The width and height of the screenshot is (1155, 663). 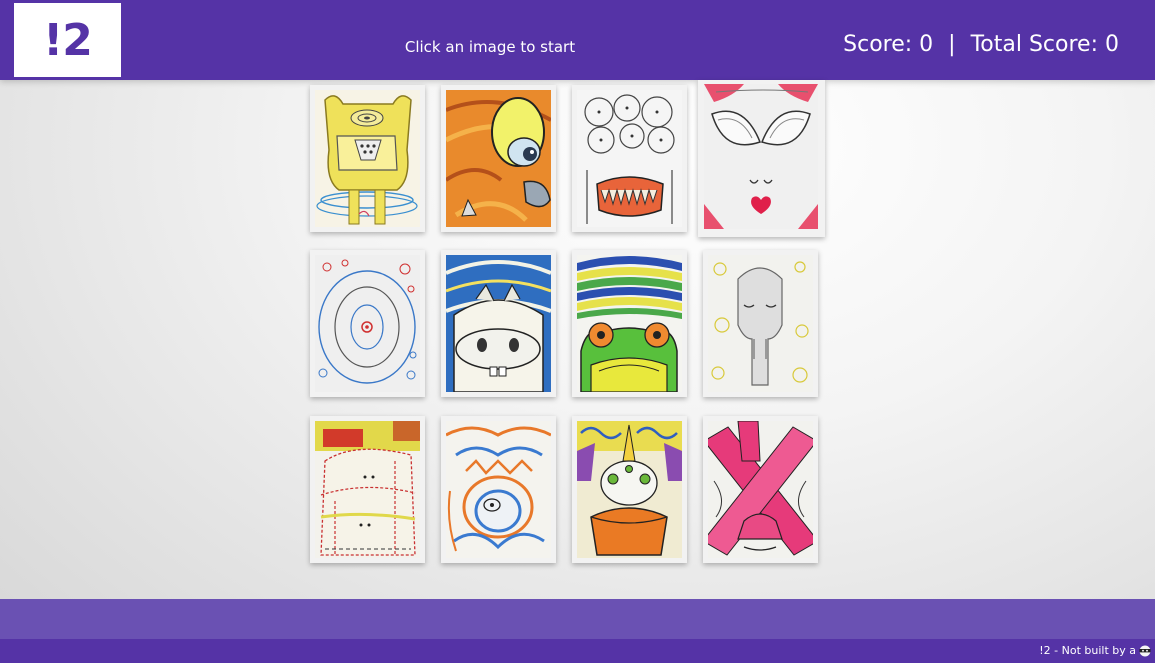 I want to click on bubbly-teeth-monster-drawing, so click(x=629, y=158).